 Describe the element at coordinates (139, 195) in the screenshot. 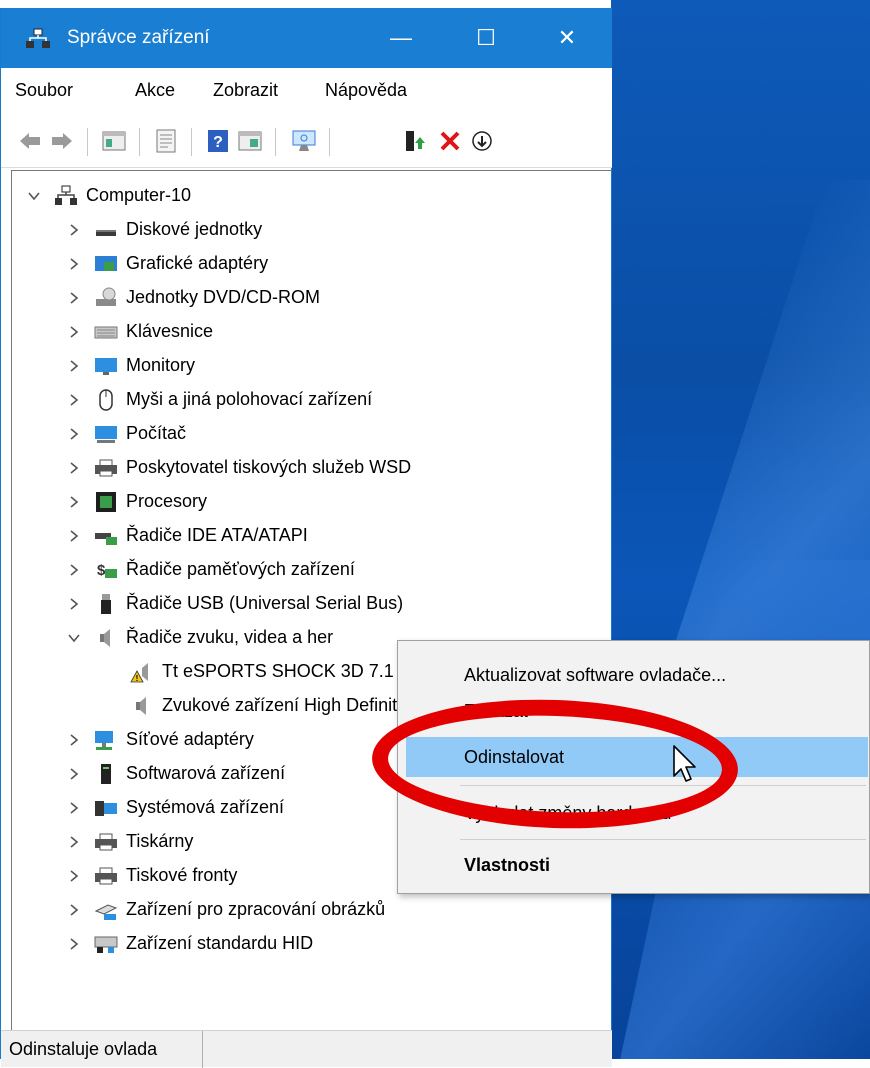

I see `tree-root-label: Computer-10` at that location.